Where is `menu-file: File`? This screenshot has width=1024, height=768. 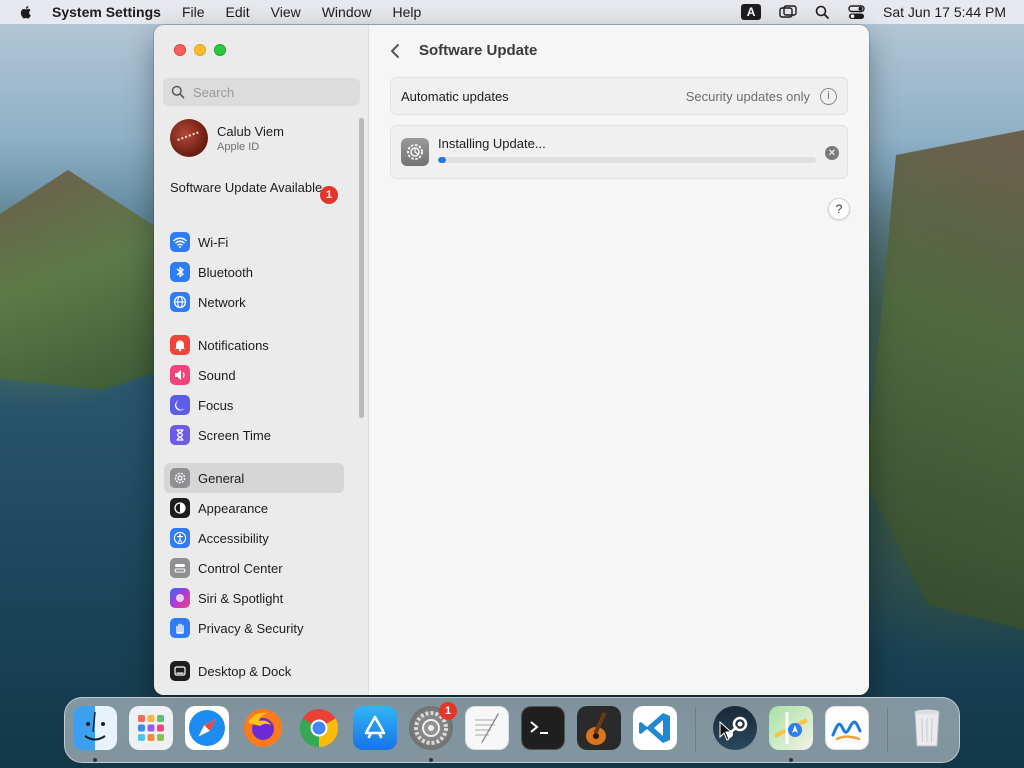
menu-file: File is located at coordinates (193, 12).